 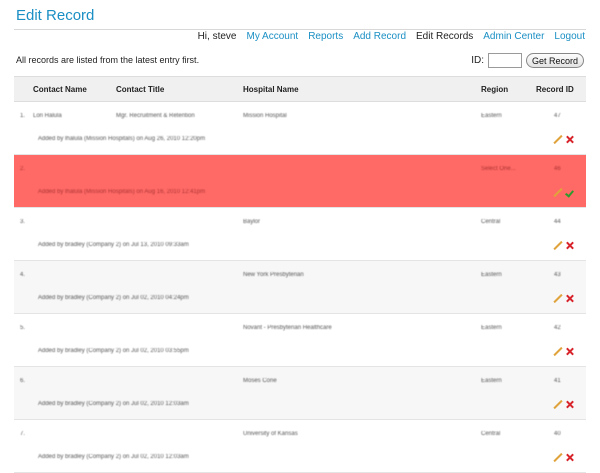 What do you see at coordinates (555, 89) in the screenshot?
I see `header-record-id: Record ID` at bounding box center [555, 89].